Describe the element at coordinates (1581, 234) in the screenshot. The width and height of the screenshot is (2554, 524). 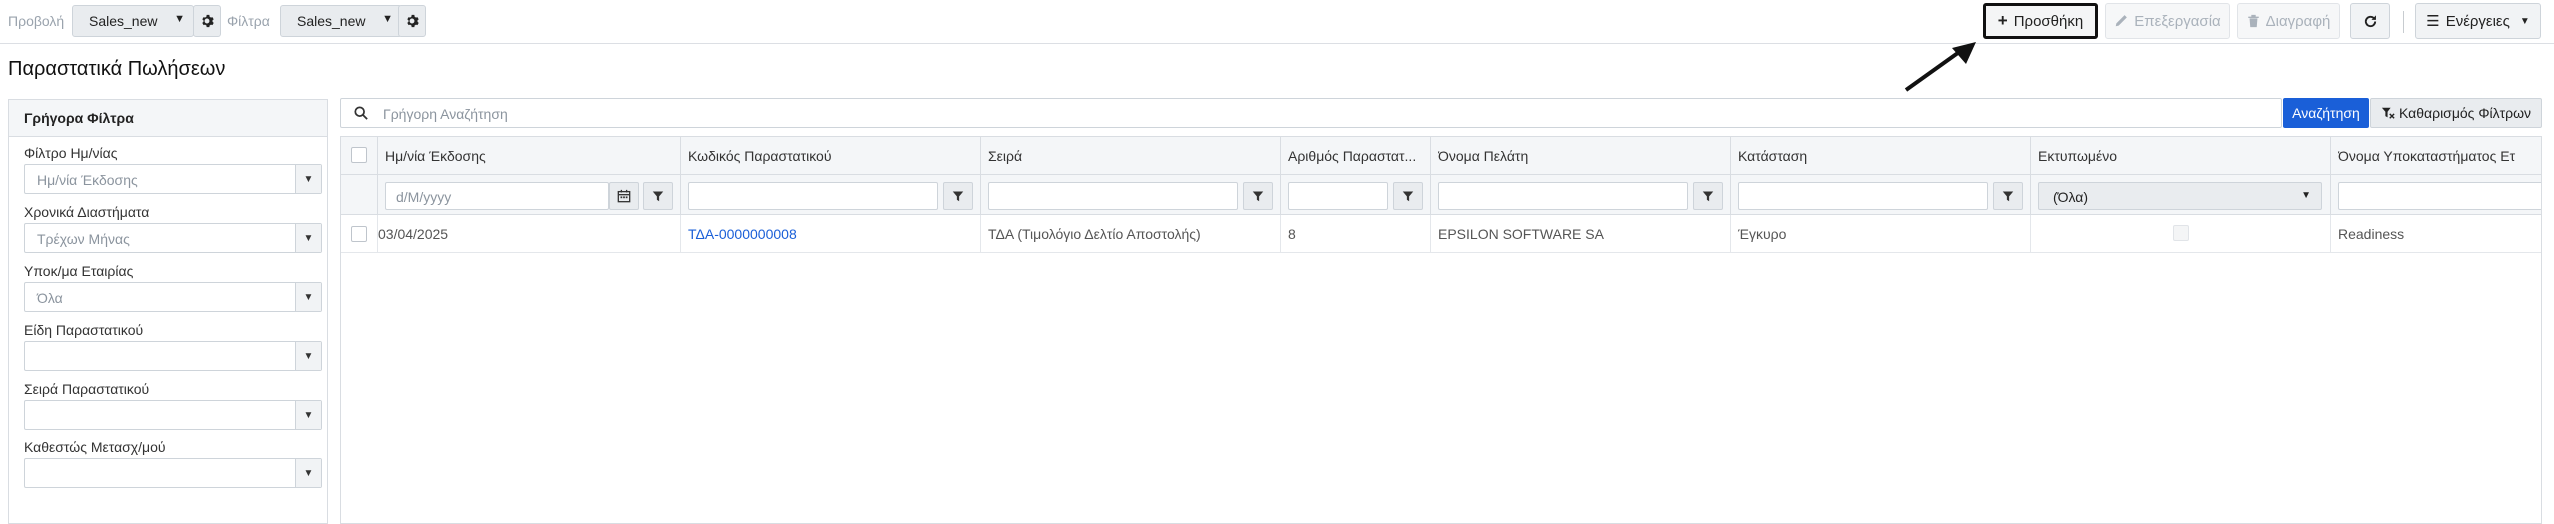
I see `cell-customer-name: EPSILON SOFTWARE SA` at that location.